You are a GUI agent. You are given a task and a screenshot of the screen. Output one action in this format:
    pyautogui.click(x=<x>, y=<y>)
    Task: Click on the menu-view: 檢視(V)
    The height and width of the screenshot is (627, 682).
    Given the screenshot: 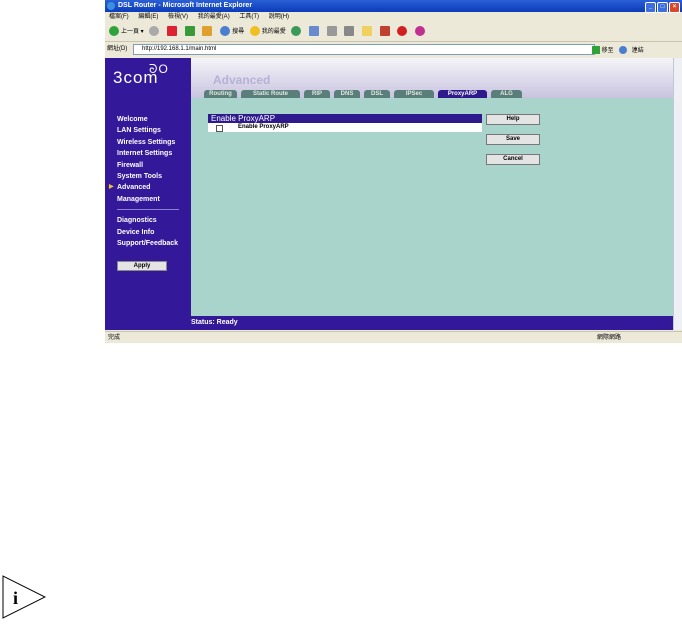 What is the action you would take?
    pyautogui.click(x=178, y=17)
    